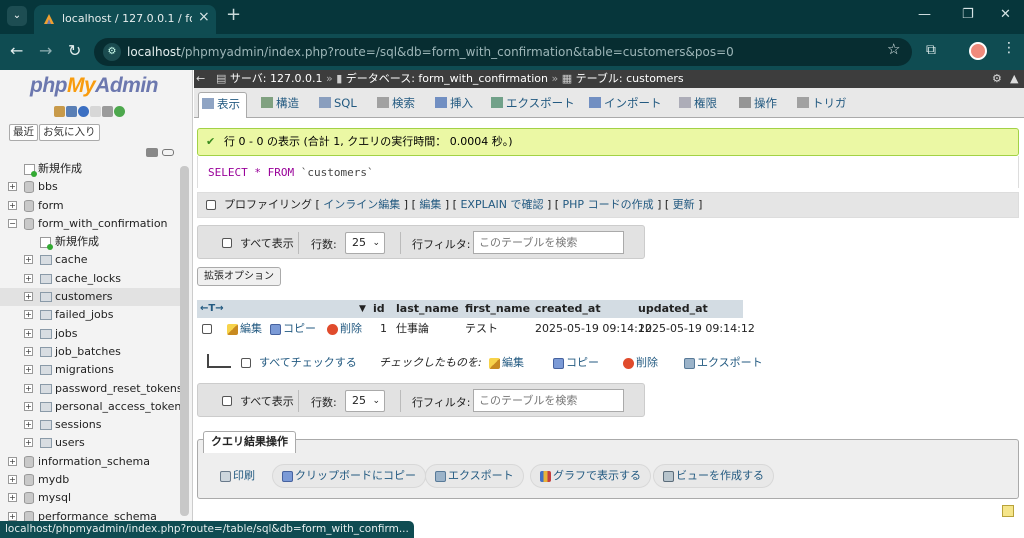  Describe the element at coordinates (455, 105) in the screenshot. I see `tab-insert: 挿入` at that location.